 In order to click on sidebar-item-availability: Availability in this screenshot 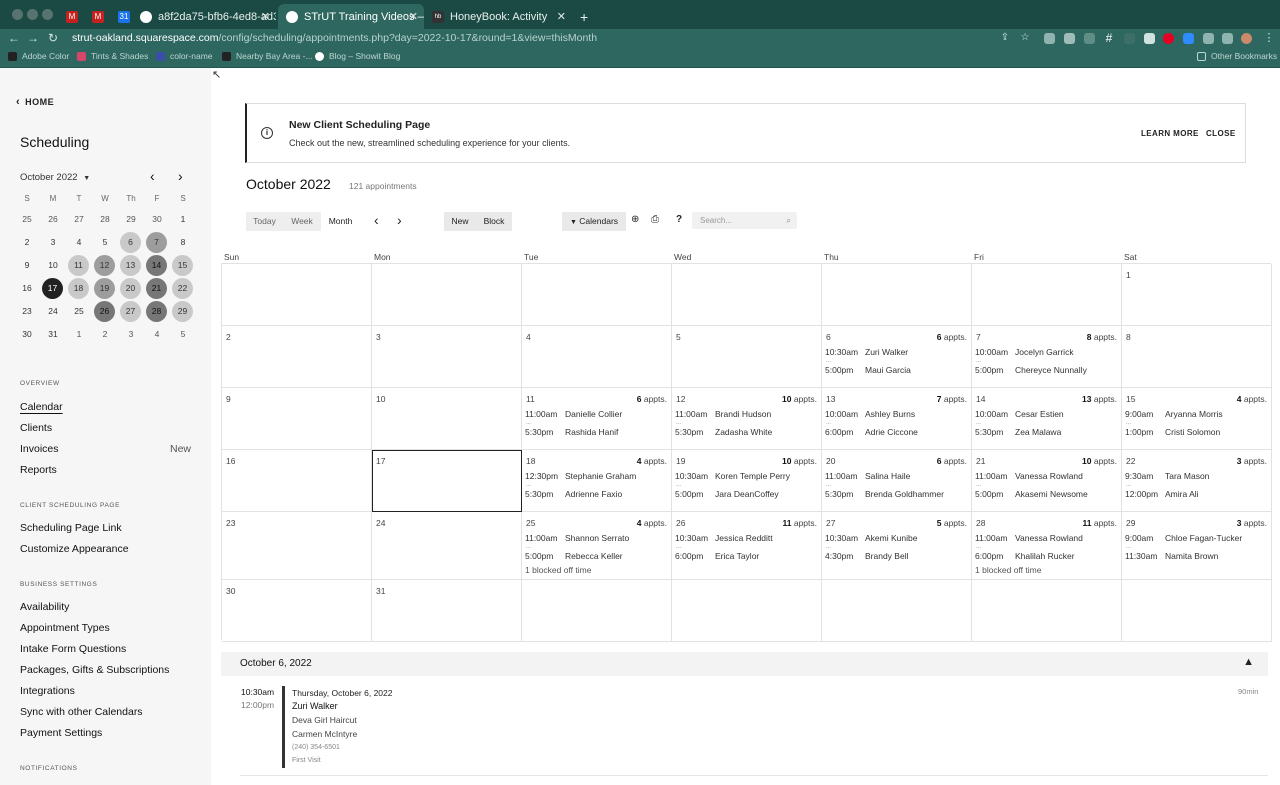, I will do `click(44, 607)`.